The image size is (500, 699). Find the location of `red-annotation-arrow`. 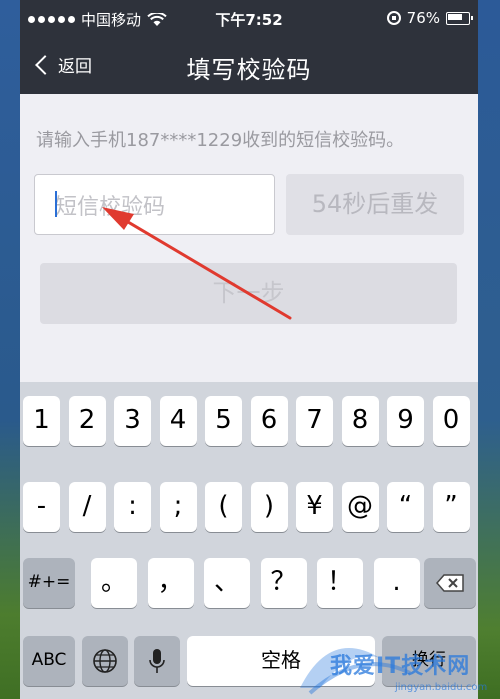

red-annotation-arrow is located at coordinates (197, 263).